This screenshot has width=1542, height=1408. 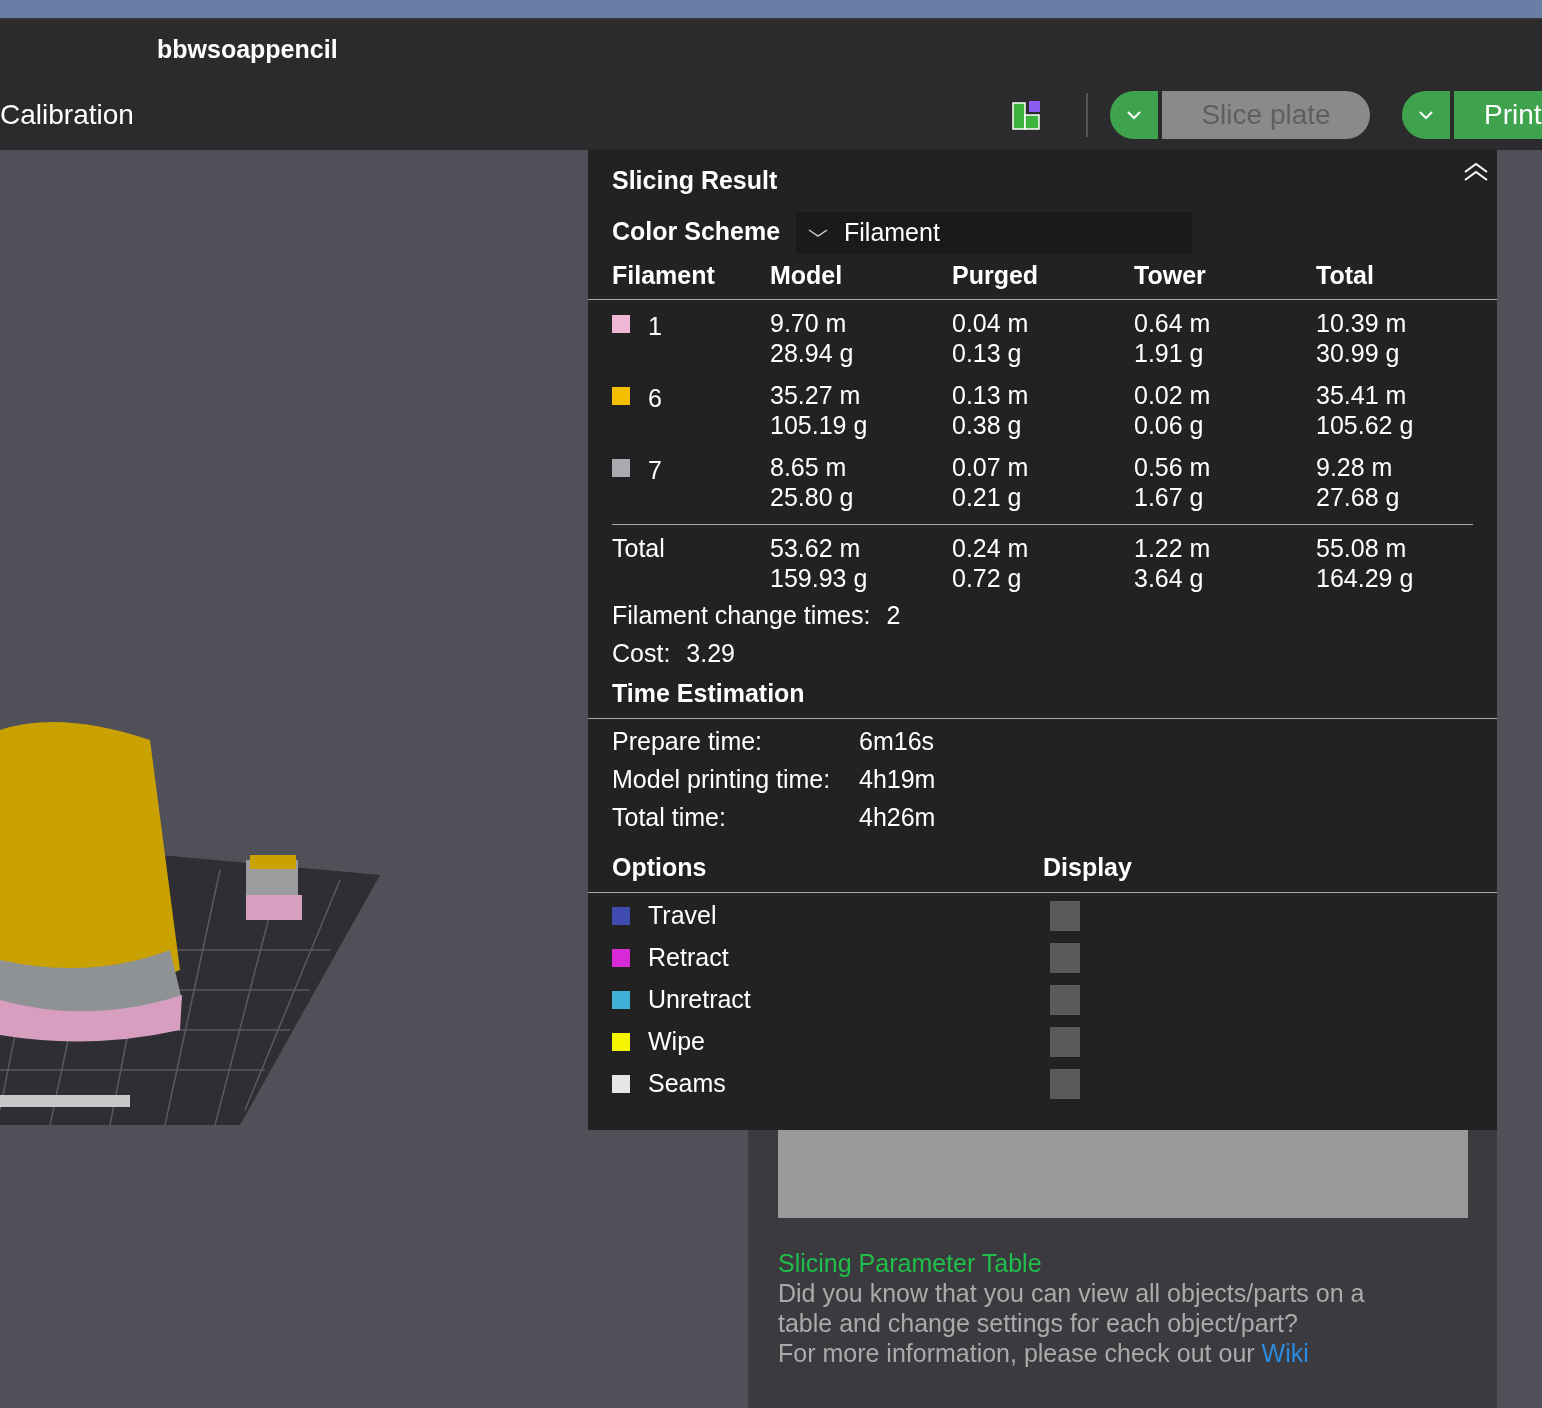 What do you see at coordinates (669, 818) in the screenshot?
I see `time-label: Total time:` at bounding box center [669, 818].